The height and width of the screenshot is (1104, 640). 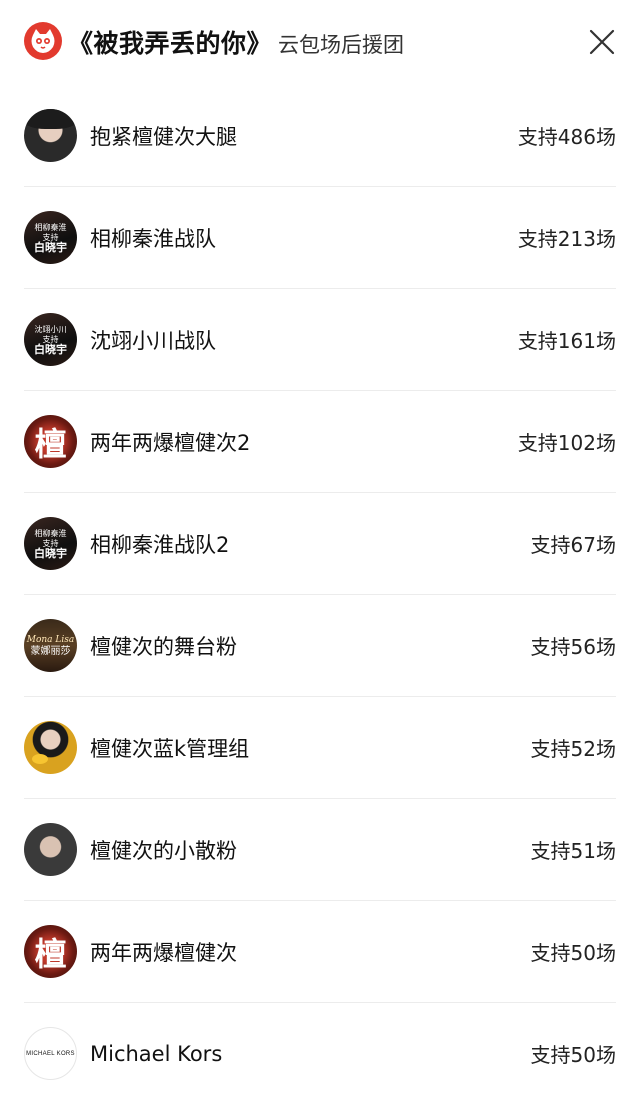 What do you see at coordinates (320, 1053) in the screenshot?
I see `list-item: MICHAEL KORS Michael Kors 支持50场` at bounding box center [320, 1053].